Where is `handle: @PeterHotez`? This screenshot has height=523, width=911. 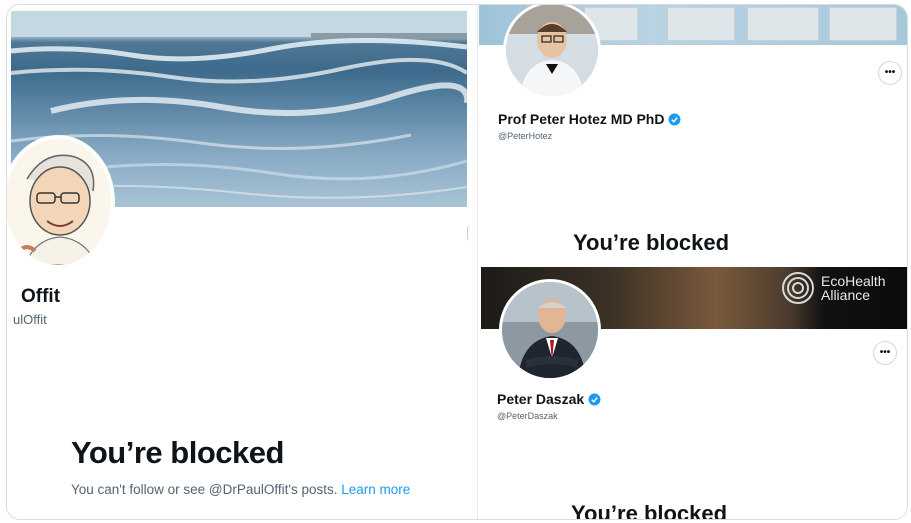
handle: @PeterHotez is located at coordinates (525, 136).